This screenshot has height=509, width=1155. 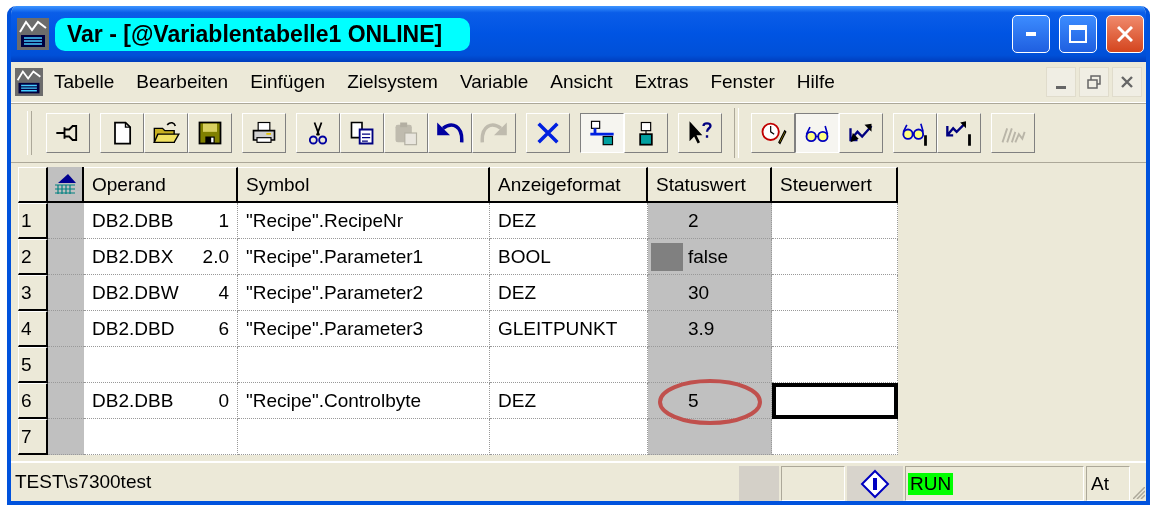 I want to click on table-cell: GLEITPUNKT, so click(x=569, y=329).